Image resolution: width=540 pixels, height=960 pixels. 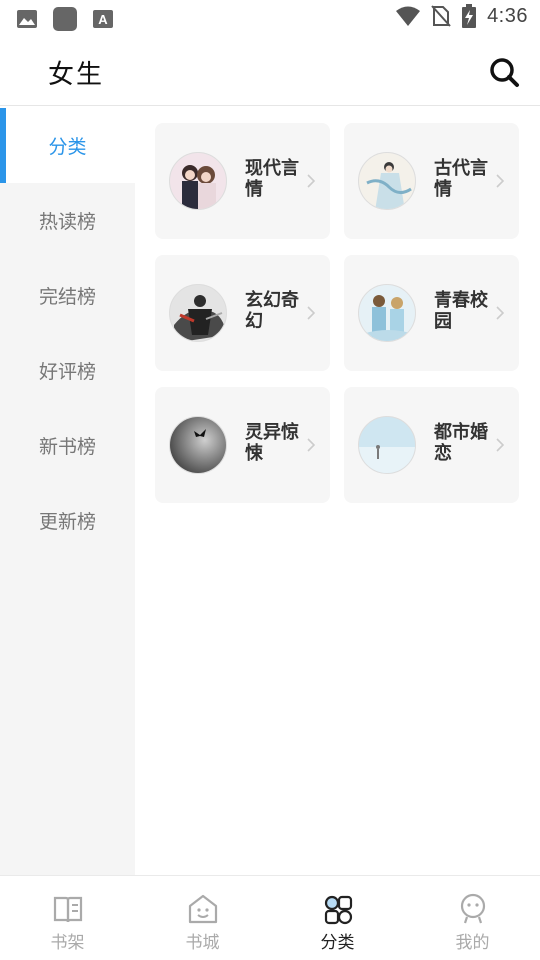 I want to click on sidebar-item-label: 好评榜, so click(x=67, y=372).